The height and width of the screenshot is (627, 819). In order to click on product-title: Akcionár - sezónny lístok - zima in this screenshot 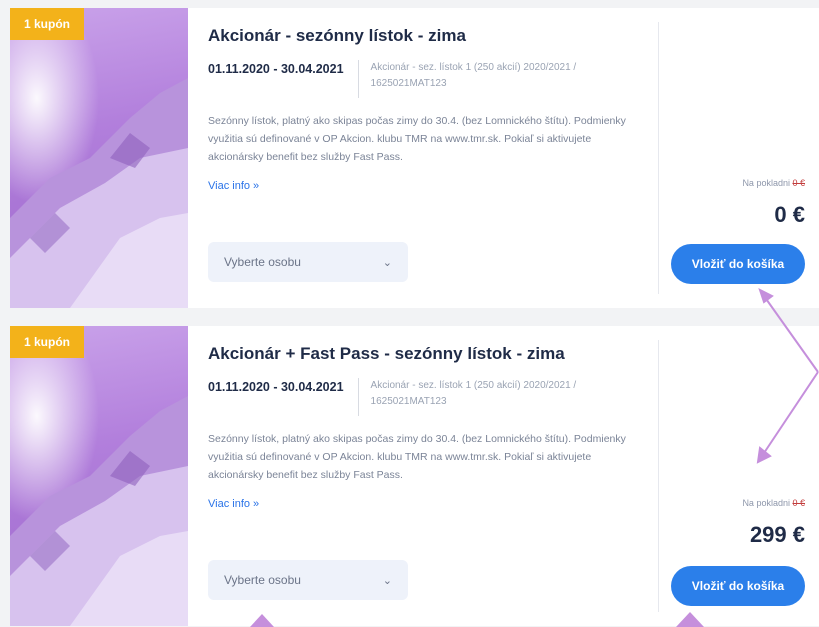, I will do `click(337, 35)`.